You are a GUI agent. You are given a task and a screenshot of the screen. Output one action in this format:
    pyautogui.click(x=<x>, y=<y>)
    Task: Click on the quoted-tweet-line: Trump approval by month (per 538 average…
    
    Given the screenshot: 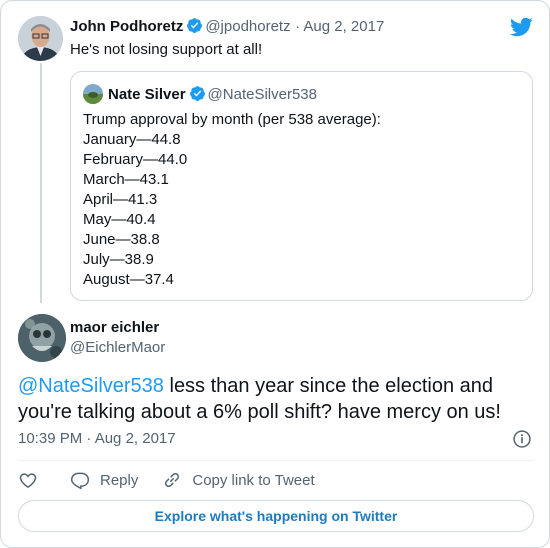 What is the action you would take?
    pyautogui.click(x=232, y=119)
    